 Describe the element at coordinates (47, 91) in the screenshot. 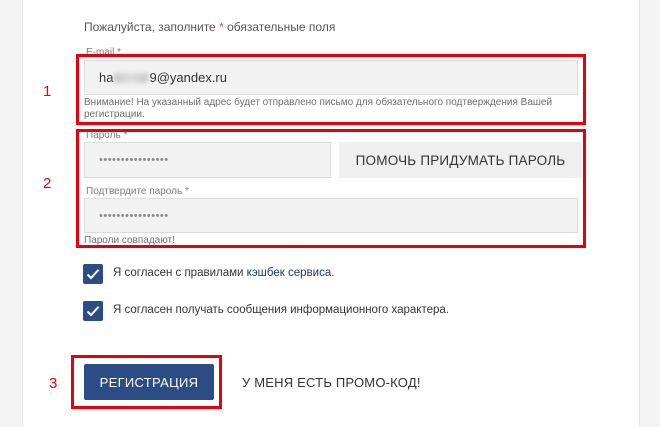

I see `annotation-number-1: 1` at that location.